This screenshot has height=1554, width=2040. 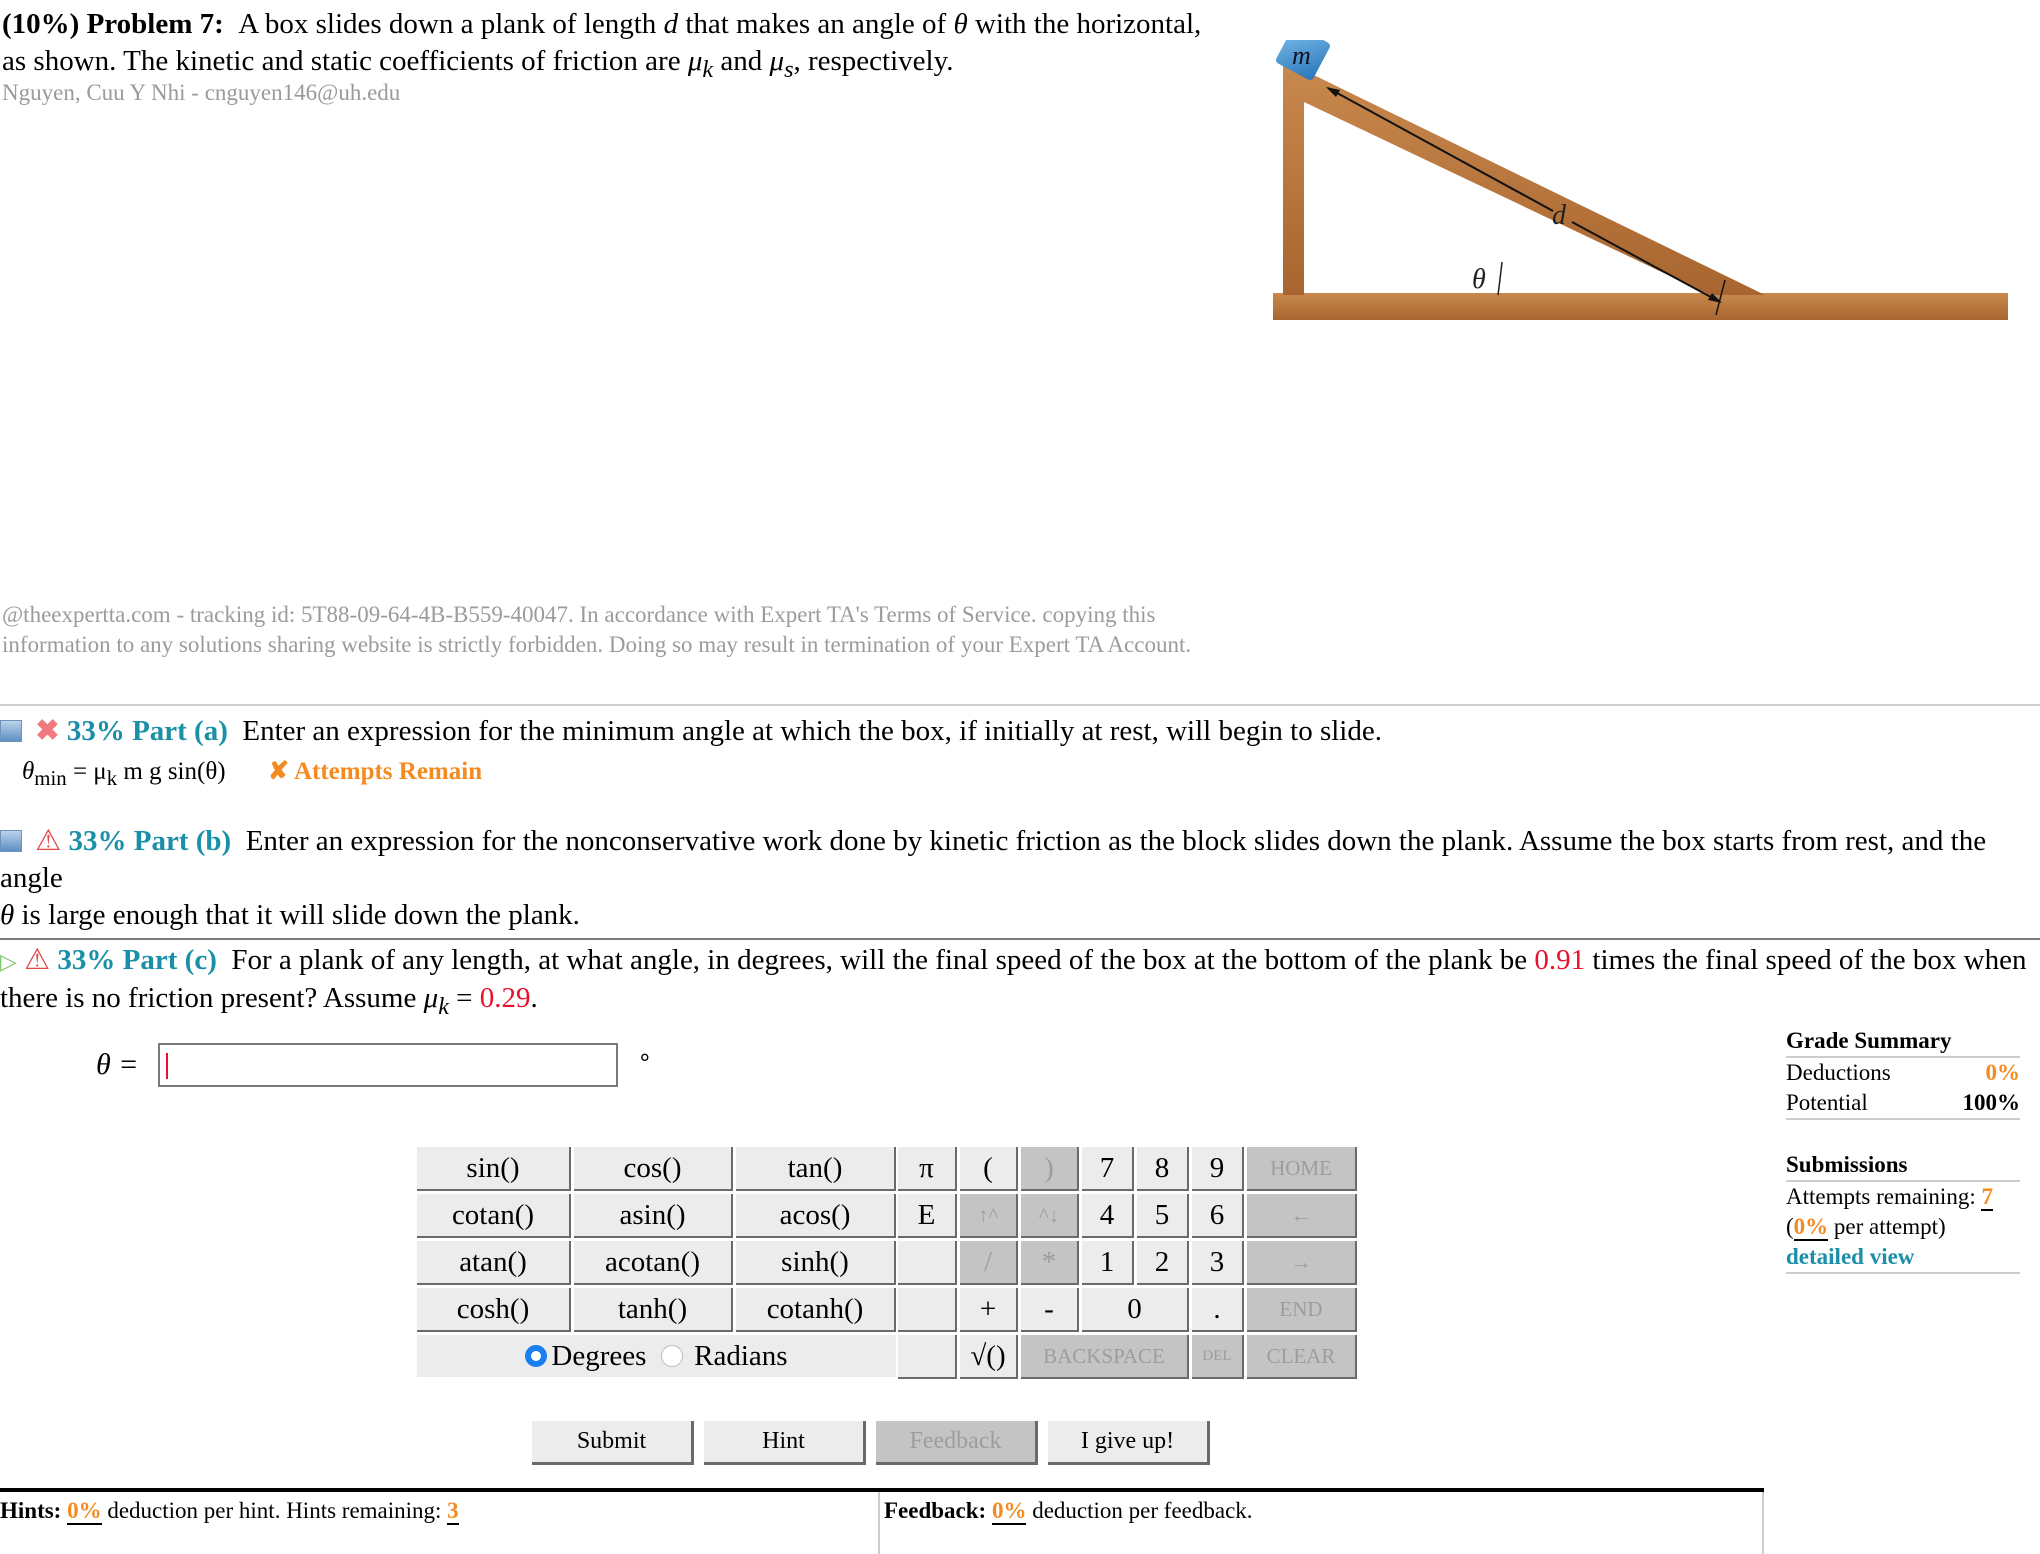 I want to click on key-plus: +, so click(x=989, y=1310).